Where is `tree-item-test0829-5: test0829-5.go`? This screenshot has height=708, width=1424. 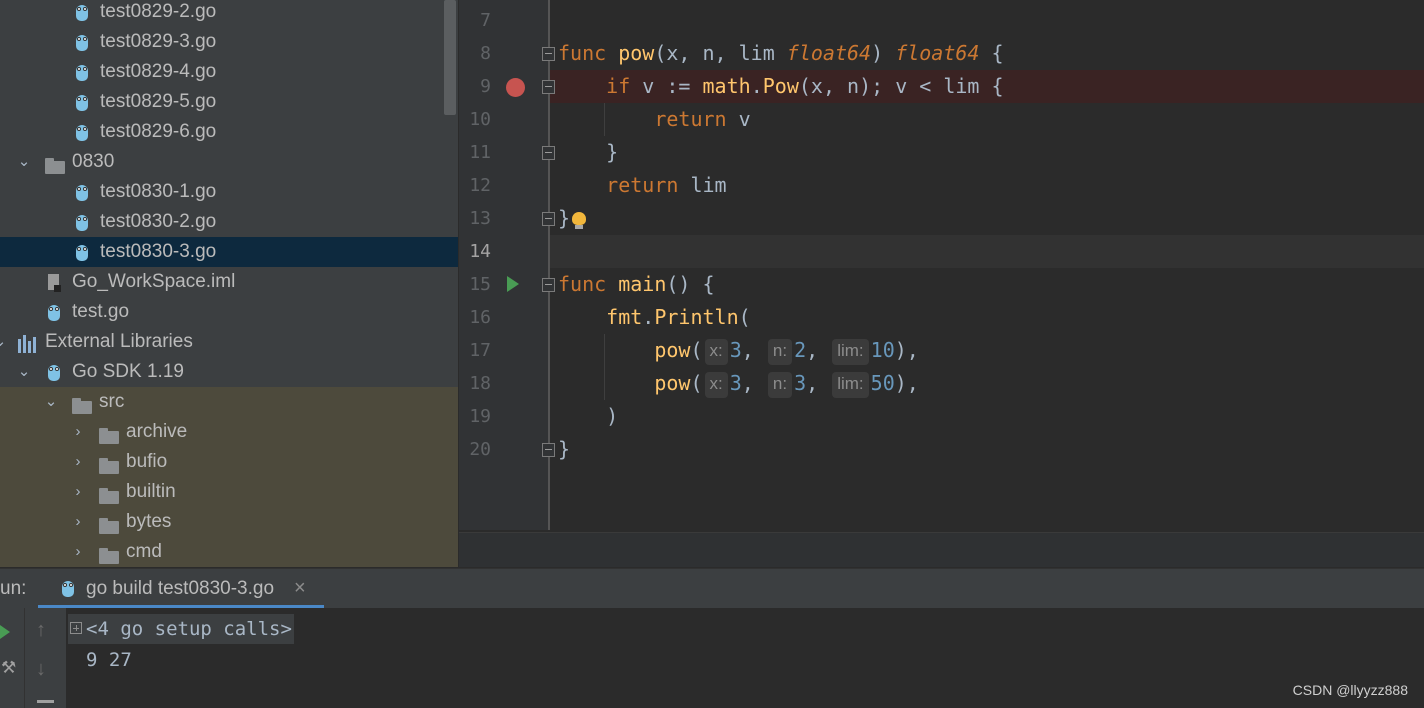 tree-item-test0829-5: test0829-5.go is located at coordinates (229, 102).